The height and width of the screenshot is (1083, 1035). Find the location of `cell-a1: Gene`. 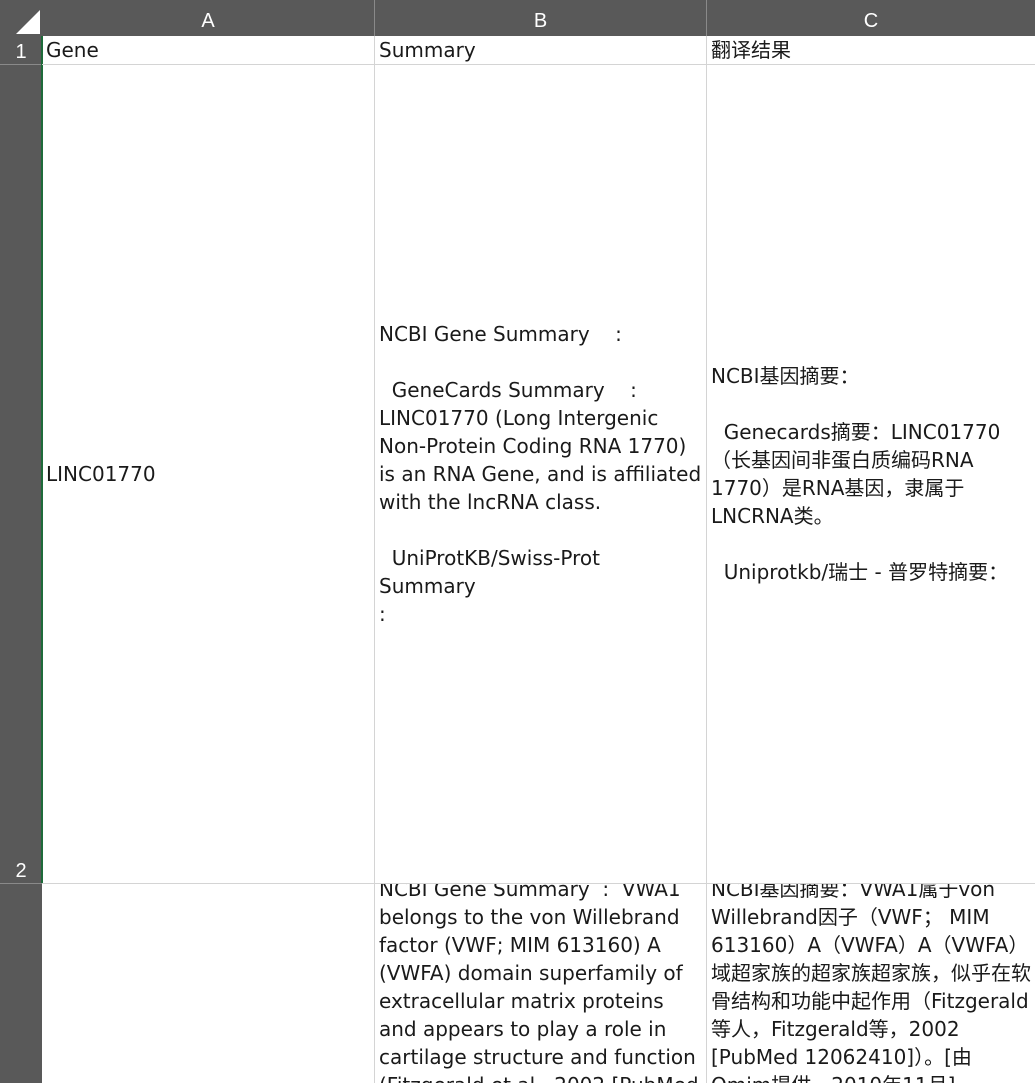

cell-a1: Gene is located at coordinates (208, 50).